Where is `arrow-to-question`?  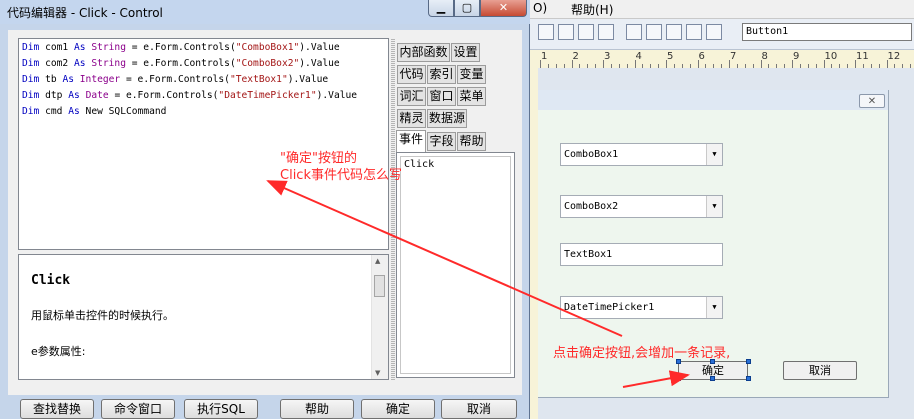
arrow-to-question is located at coordinates (444, 258).